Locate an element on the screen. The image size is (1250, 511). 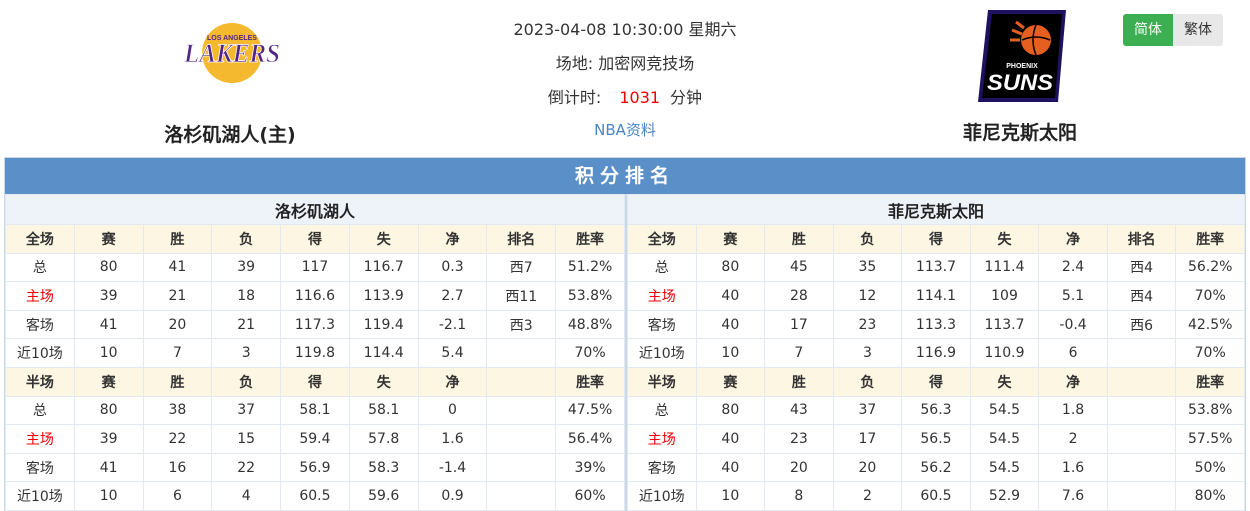
win-rate-cell: 50% is located at coordinates (1210, 467).